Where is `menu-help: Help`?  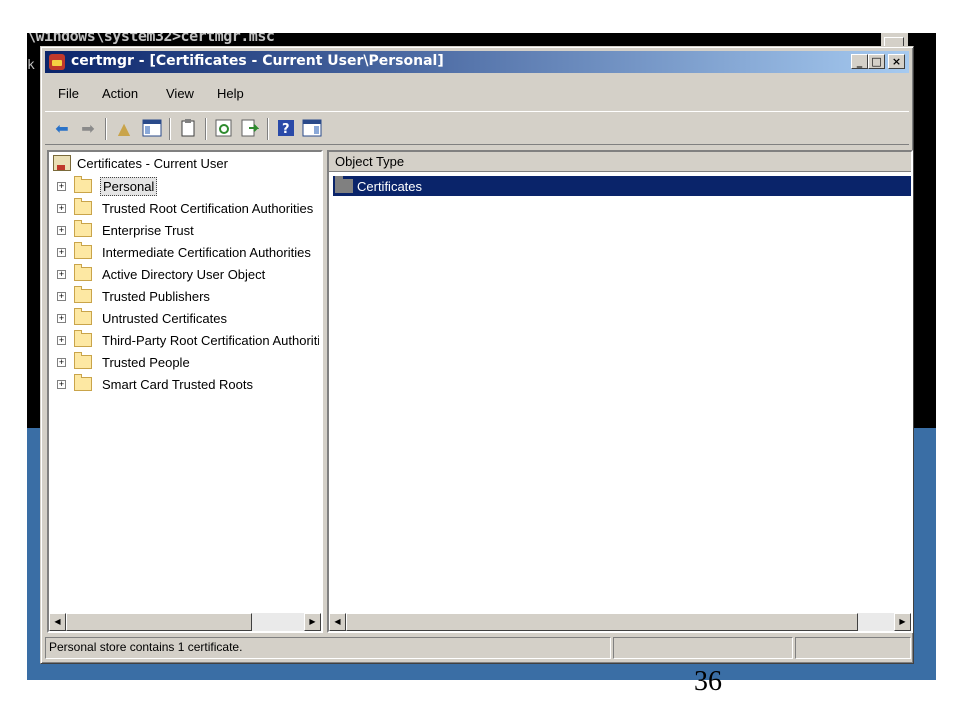
menu-help: Help is located at coordinates (230, 93).